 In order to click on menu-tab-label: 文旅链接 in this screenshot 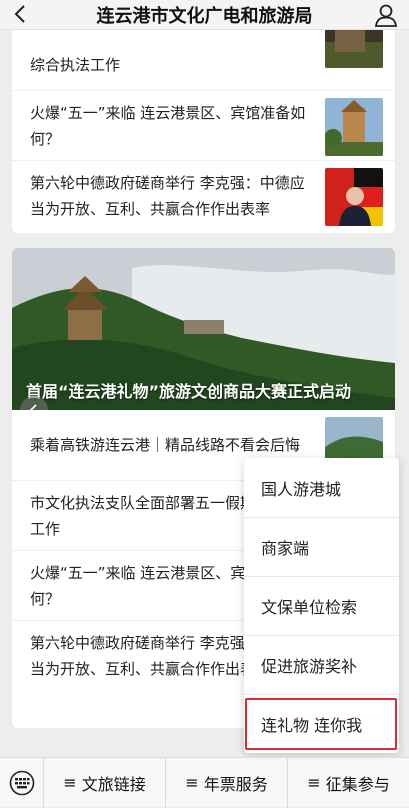, I will do `click(113, 784)`.